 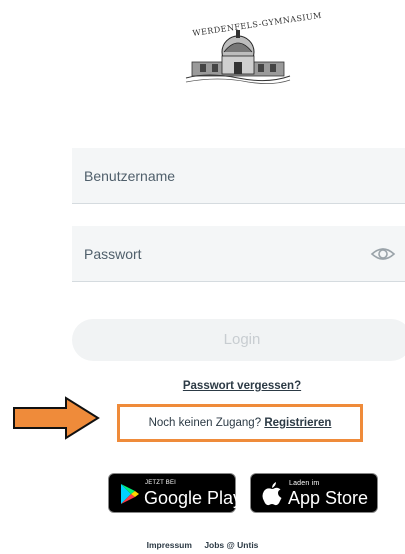 I want to click on username-field, so click(x=238, y=176).